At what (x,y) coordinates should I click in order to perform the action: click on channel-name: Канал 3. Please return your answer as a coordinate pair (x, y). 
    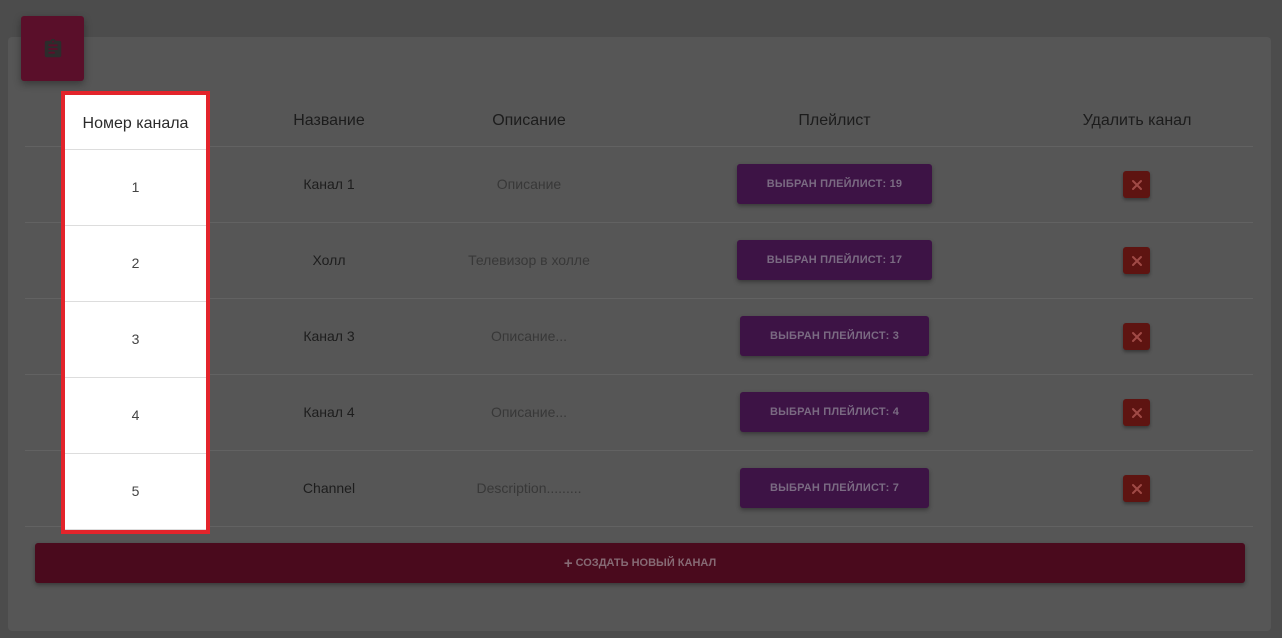
    Looking at the image, I should click on (329, 336).